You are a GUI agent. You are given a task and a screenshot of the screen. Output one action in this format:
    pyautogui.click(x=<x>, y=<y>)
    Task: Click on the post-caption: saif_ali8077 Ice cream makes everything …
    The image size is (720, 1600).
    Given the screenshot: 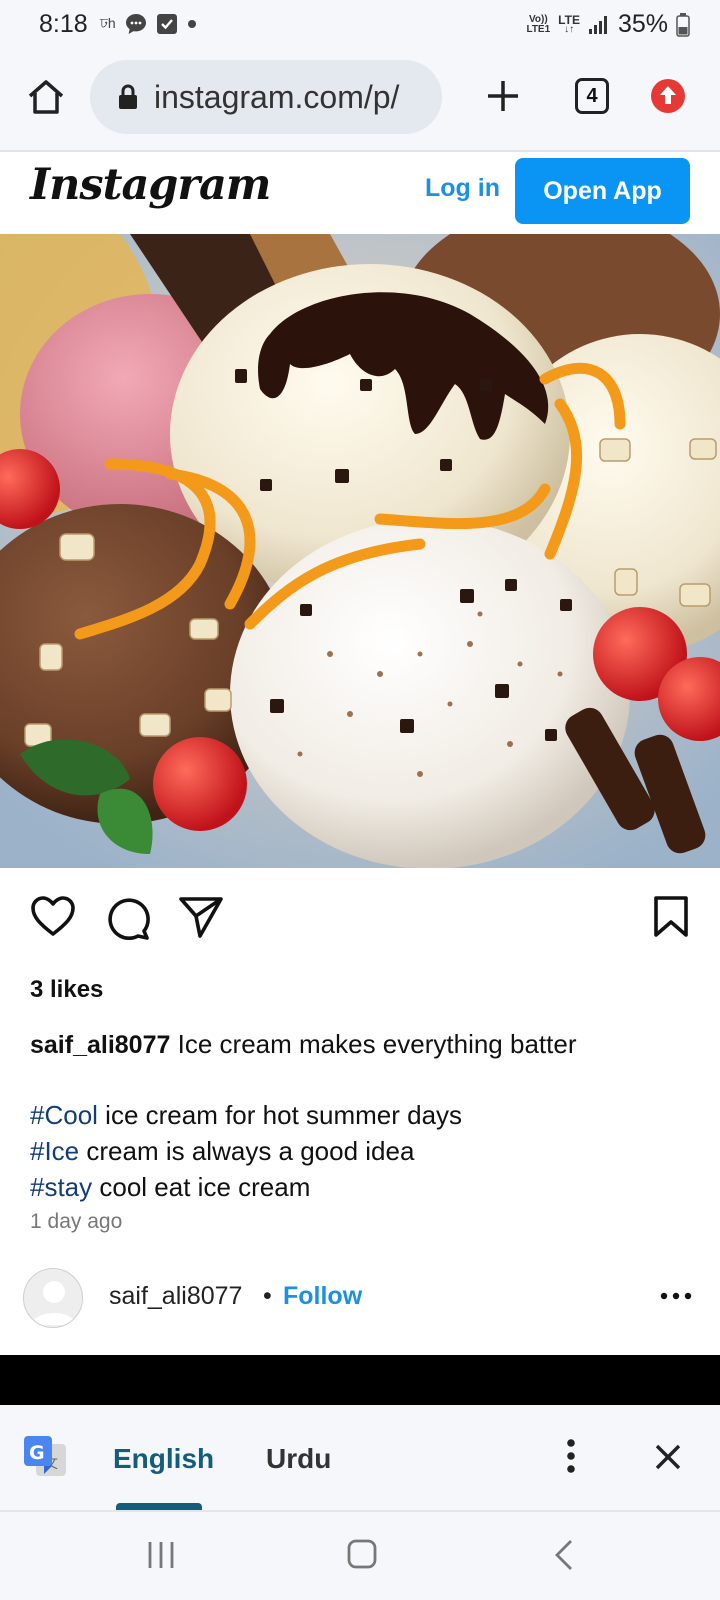 What is the action you would take?
    pyautogui.click(x=365, y=1115)
    